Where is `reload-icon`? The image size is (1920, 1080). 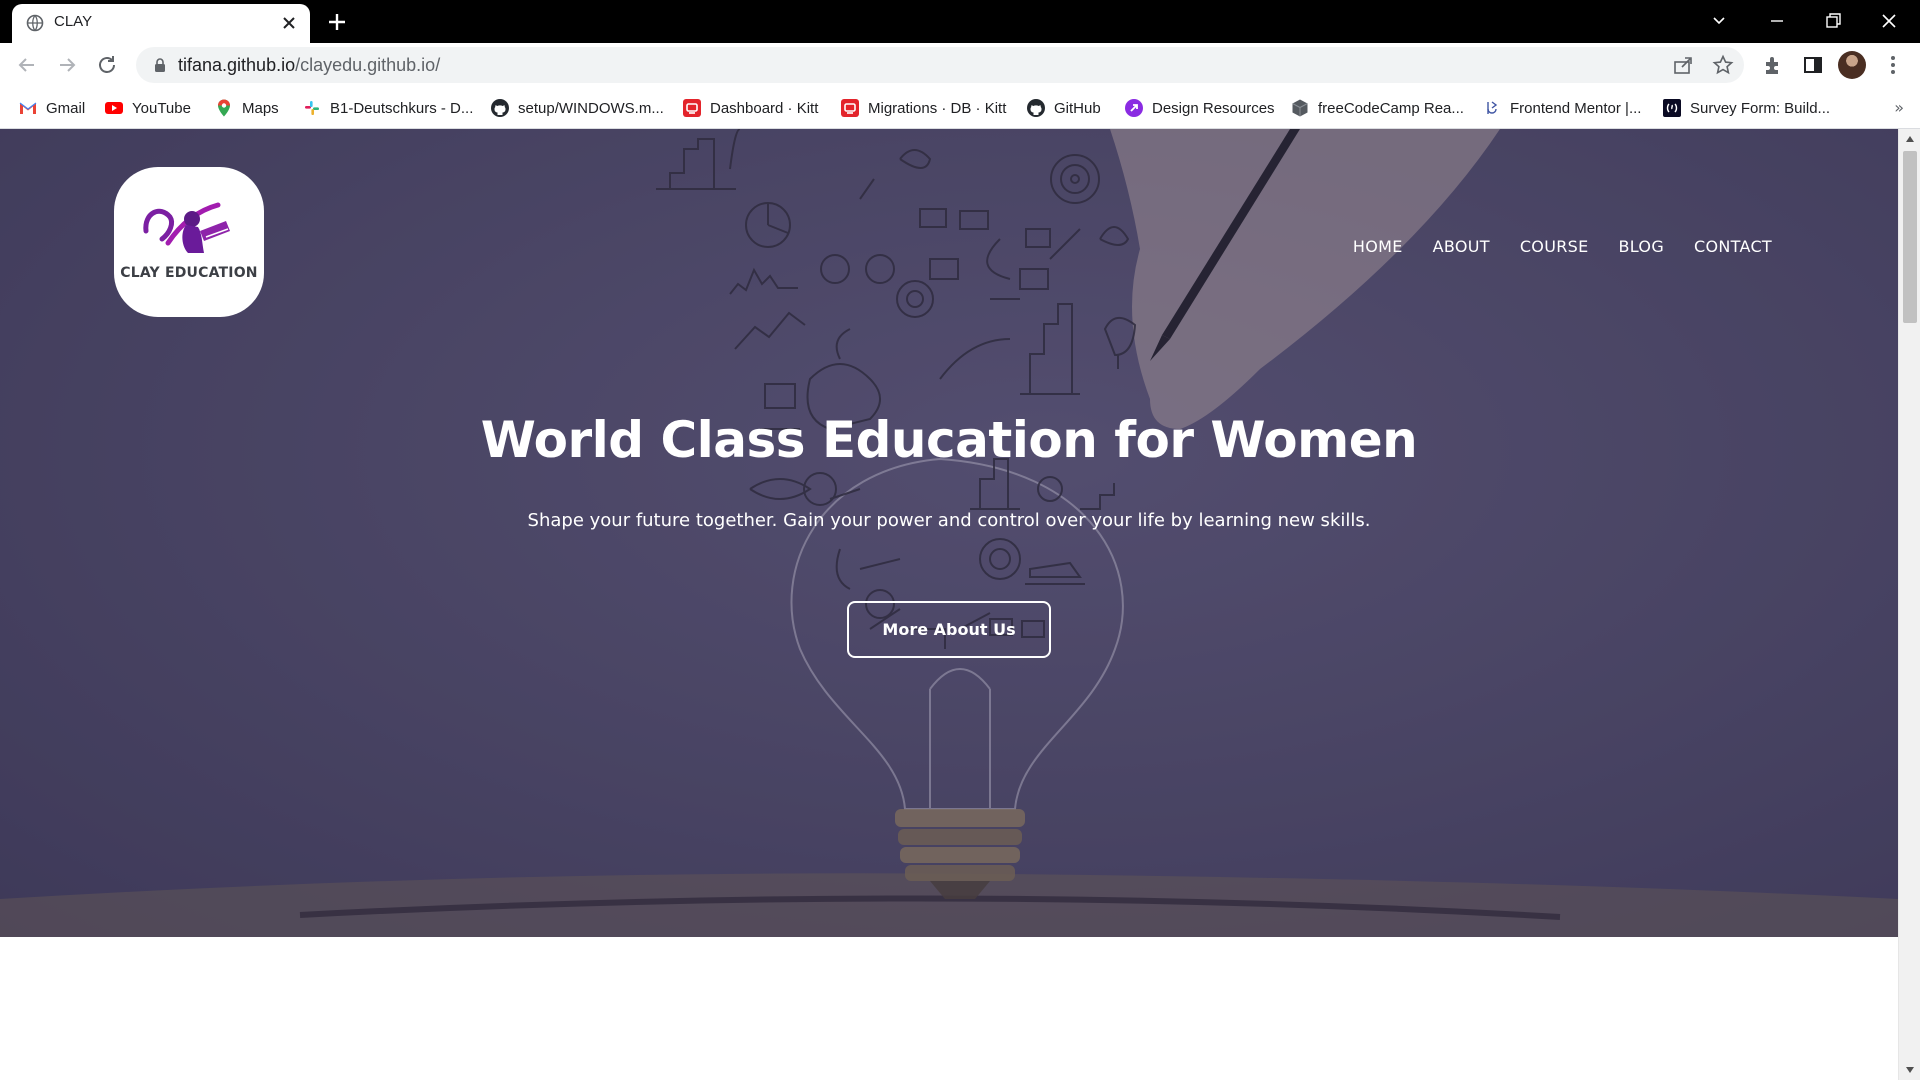
reload-icon is located at coordinates (107, 65).